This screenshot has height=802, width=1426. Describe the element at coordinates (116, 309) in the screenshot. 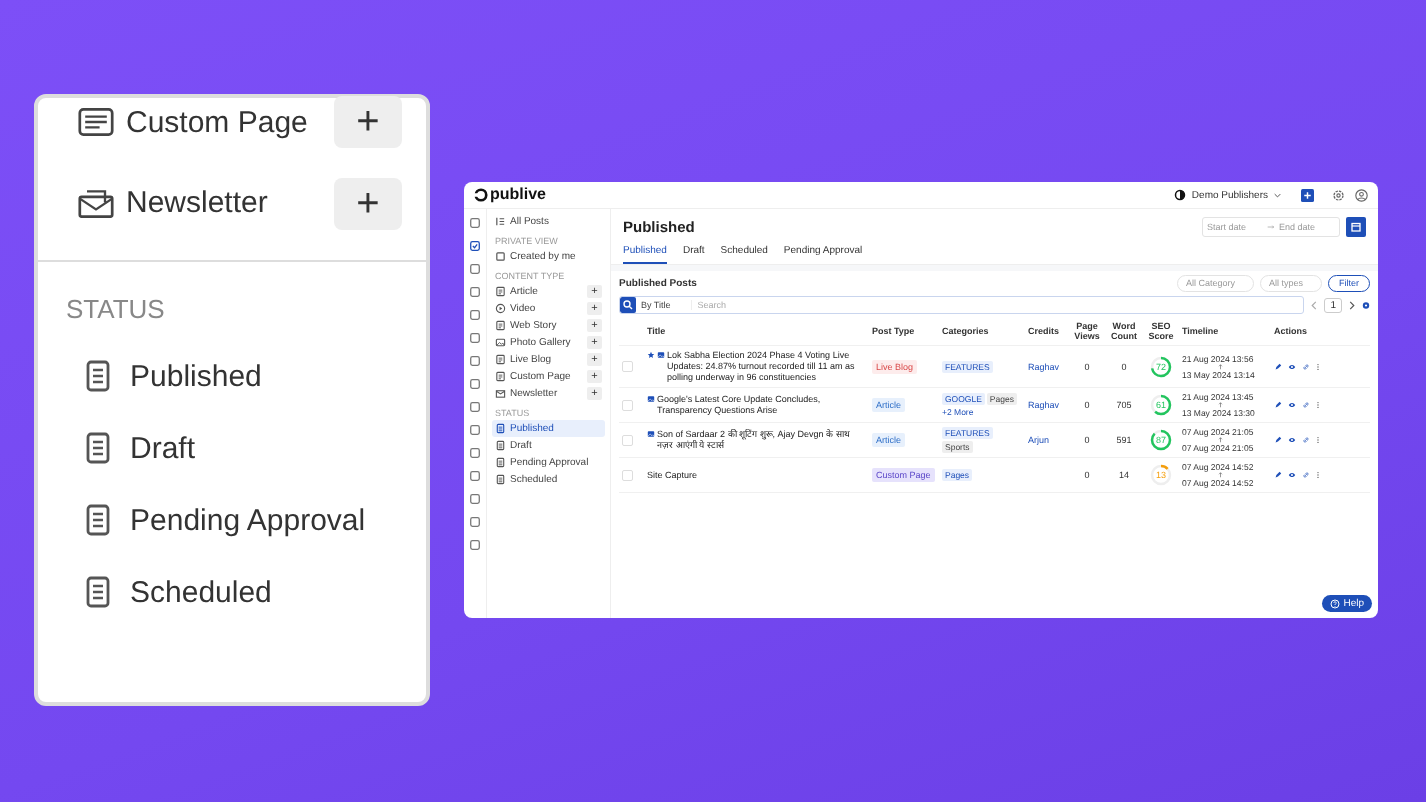

I see `section-heading: STATUS` at that location.